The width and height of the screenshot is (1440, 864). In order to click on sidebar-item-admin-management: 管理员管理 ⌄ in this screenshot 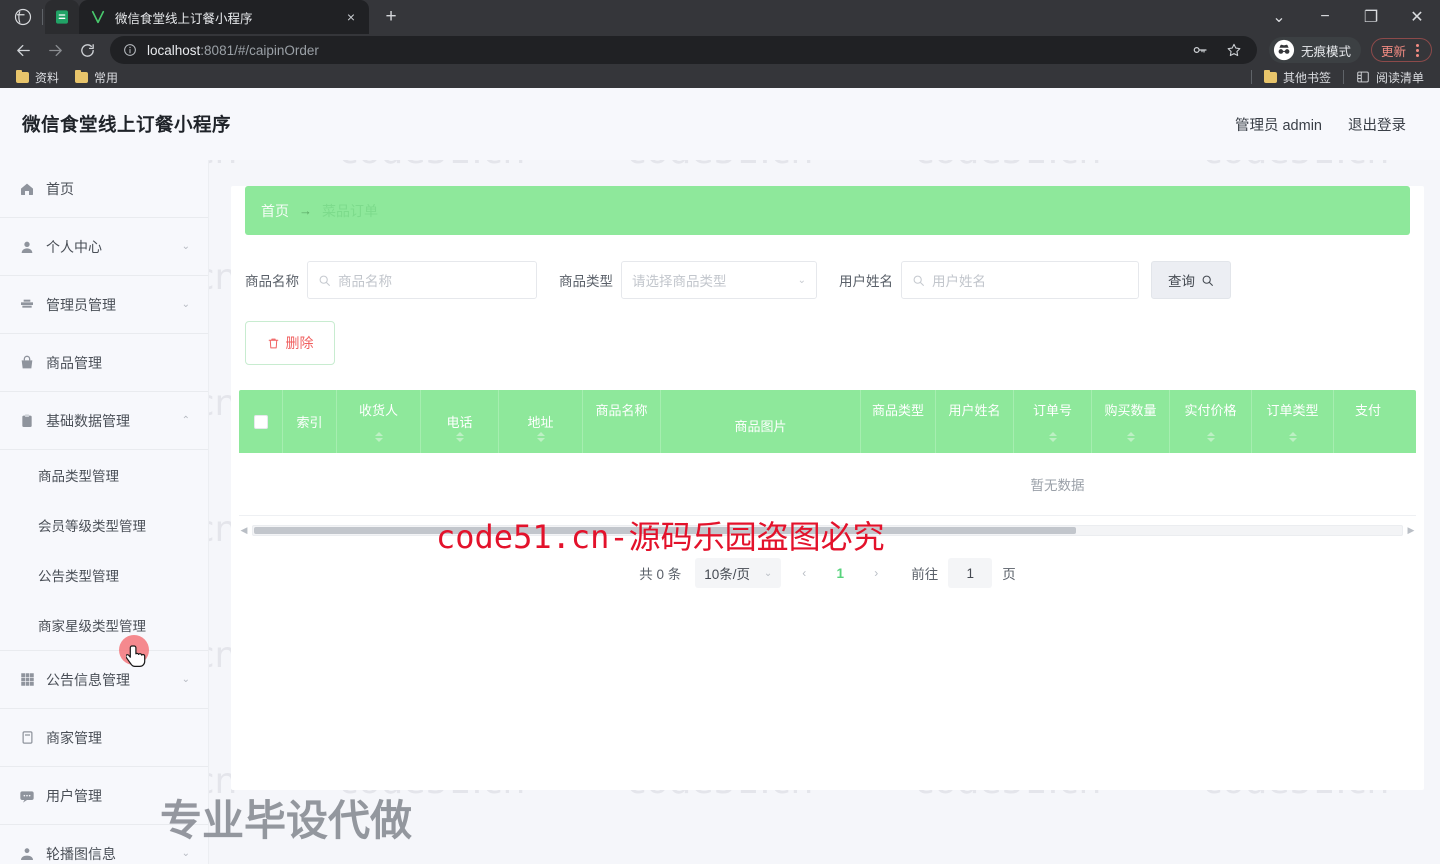, I will do `click(104, 305)`.